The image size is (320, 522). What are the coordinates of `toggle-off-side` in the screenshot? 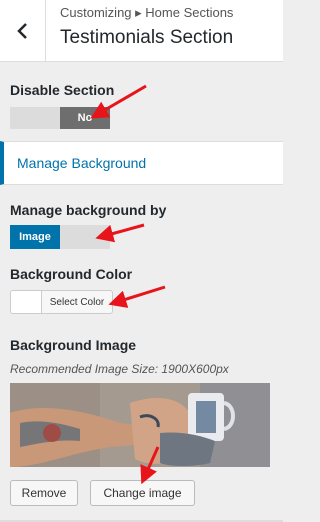 It's located at (35, 118).